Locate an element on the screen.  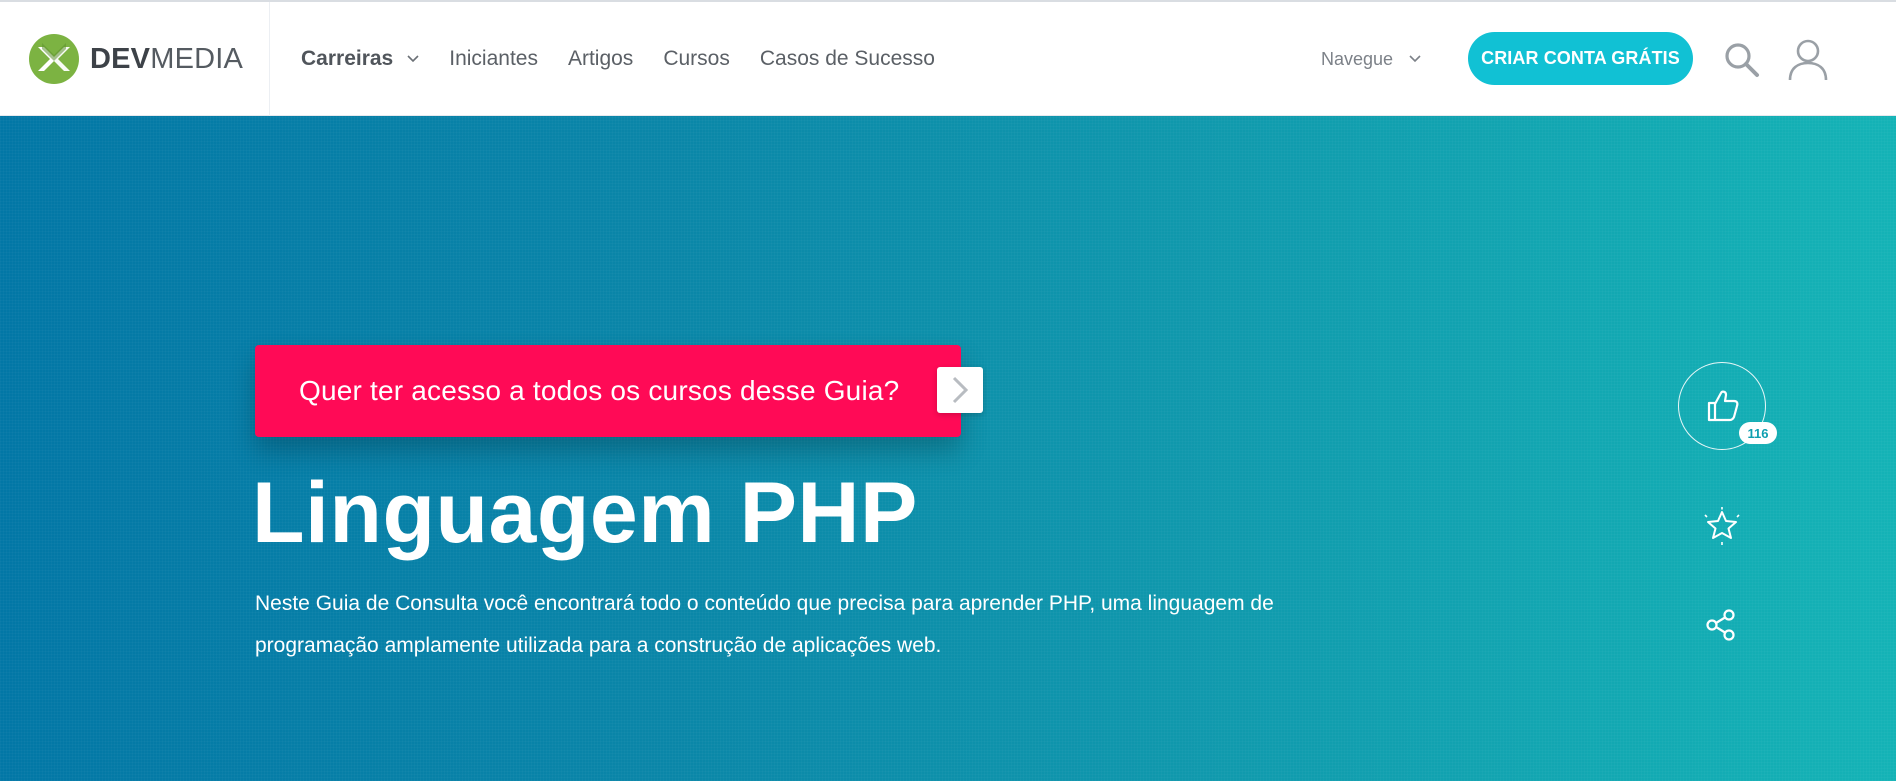
nav-item-iniciantes: Iniciantes is located at coordinates (493, 59).